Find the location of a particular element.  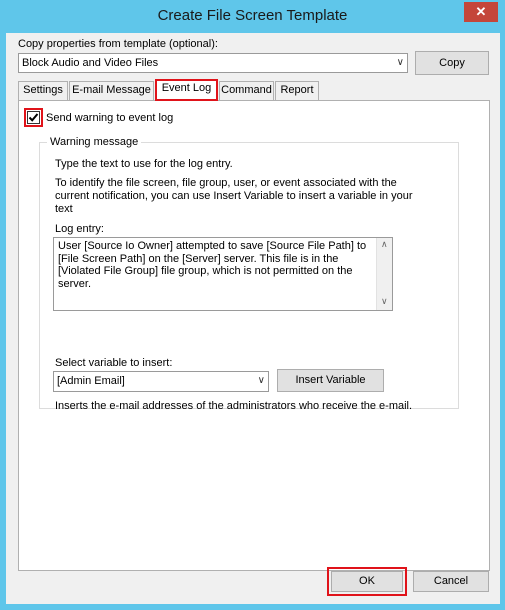

variable-select-label: Select variable to insert: is located at coordinates (114, 363).